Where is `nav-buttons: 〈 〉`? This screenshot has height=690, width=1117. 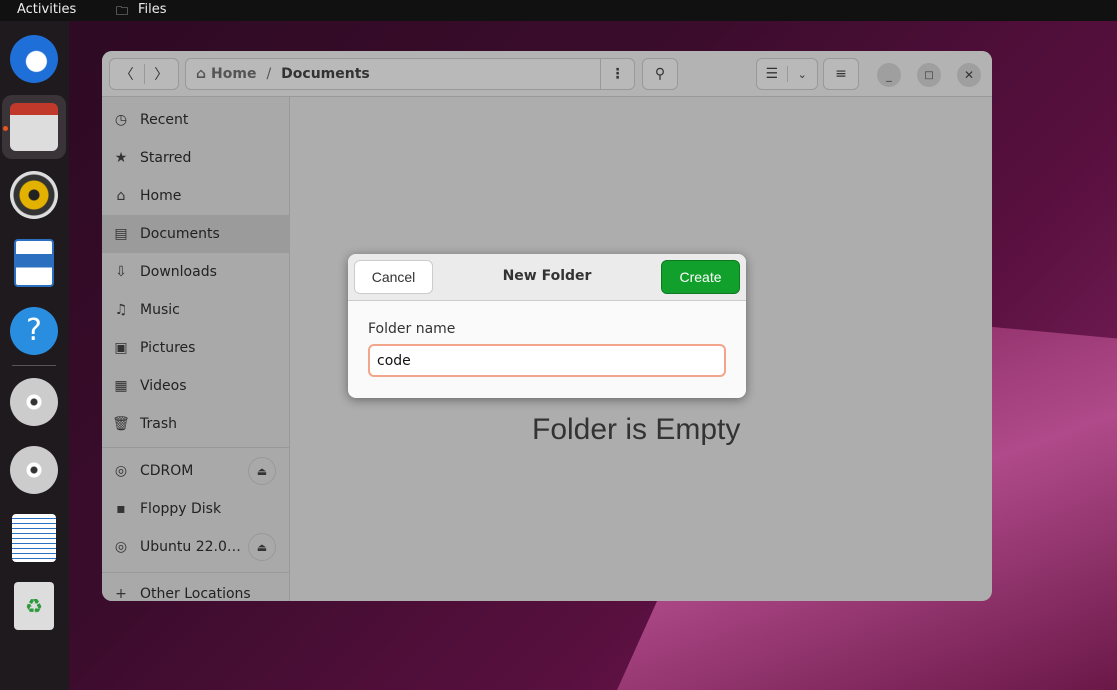 nav-buttons: 〈 〉 is located at coordinates (144, 74).